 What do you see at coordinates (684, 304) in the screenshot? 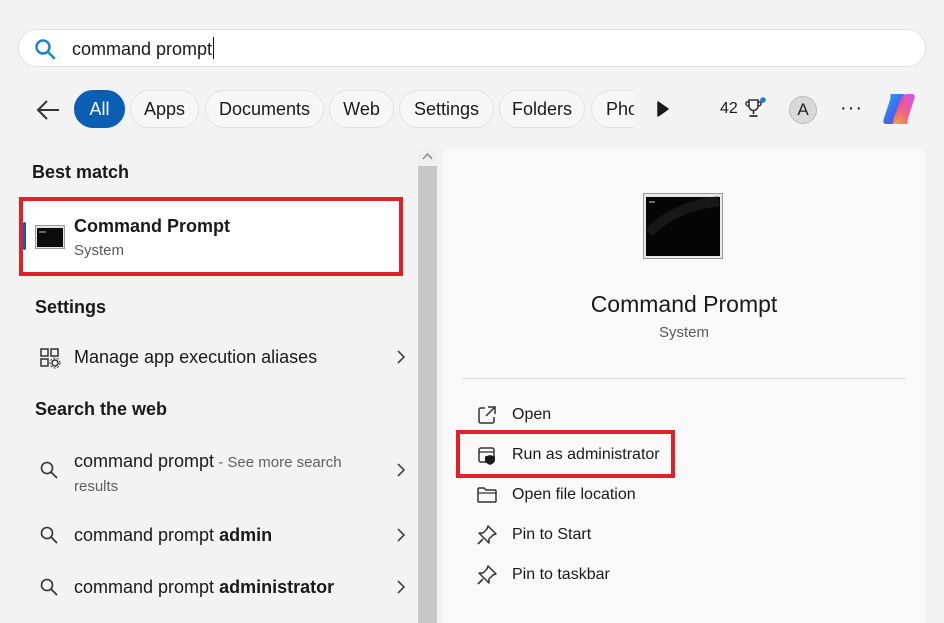
I see `details-title: Command Prompt` at bounding box center [684, 304].